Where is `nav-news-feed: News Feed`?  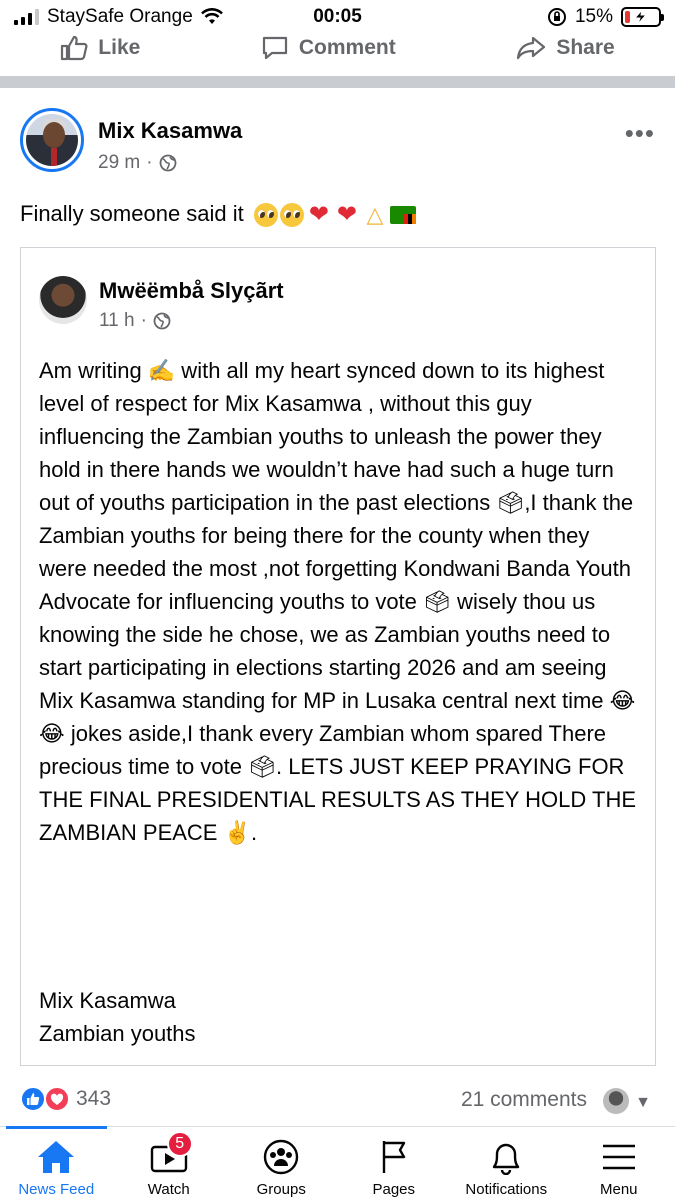
nav-news-feed: News Feed is located at coordinates (56, 1163).